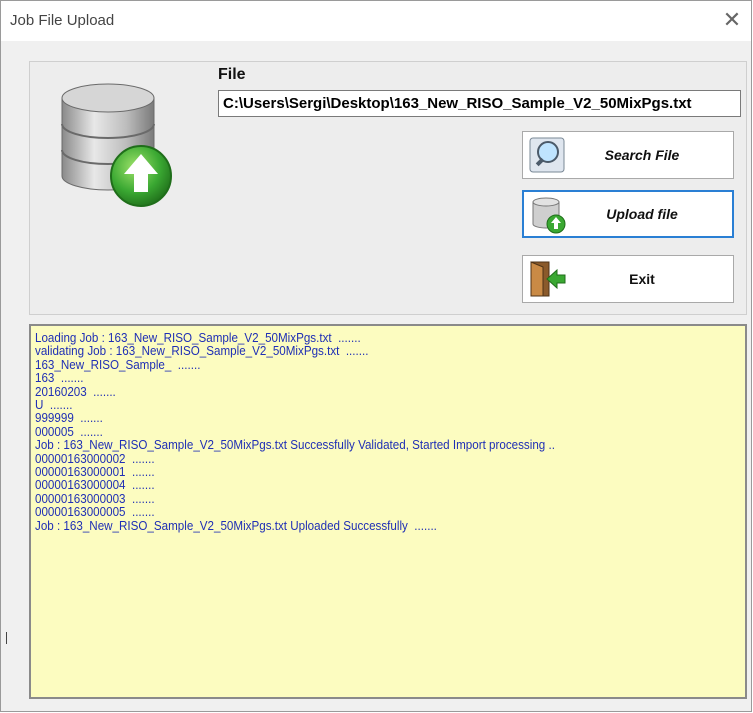  I want to click on file-label: File, so click(232, 74).